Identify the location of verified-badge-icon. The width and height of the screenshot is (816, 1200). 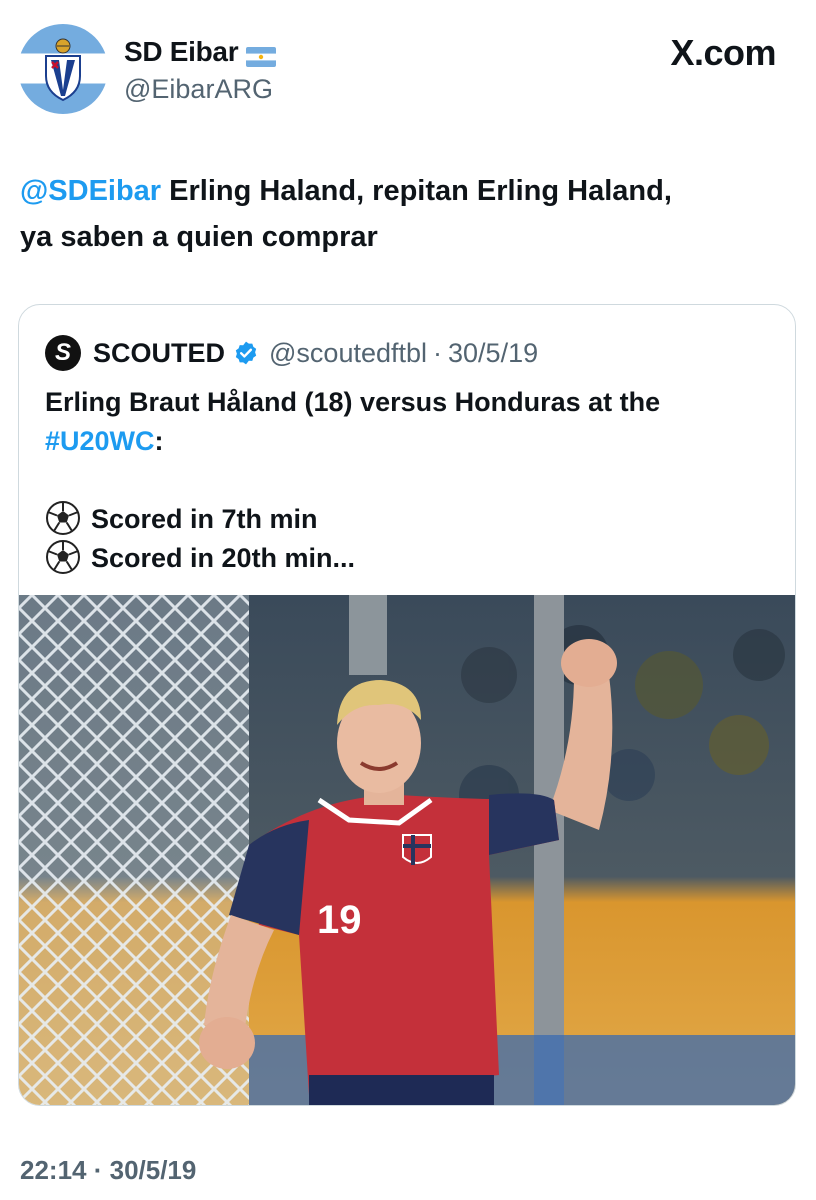
(246, 353).